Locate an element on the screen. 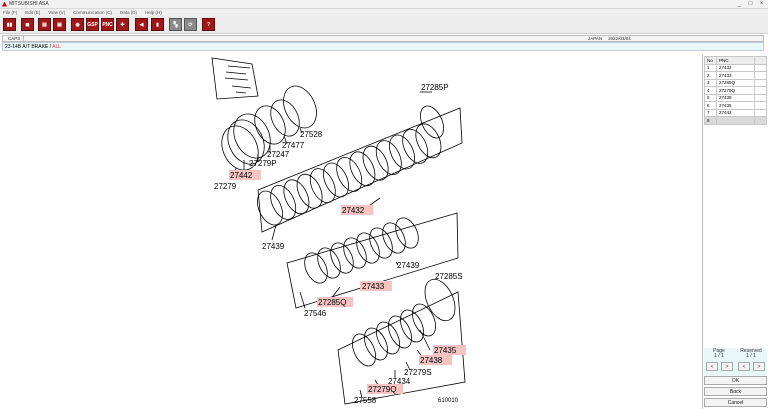  table-row-selected: 8 is located at coordinates (735, 120).